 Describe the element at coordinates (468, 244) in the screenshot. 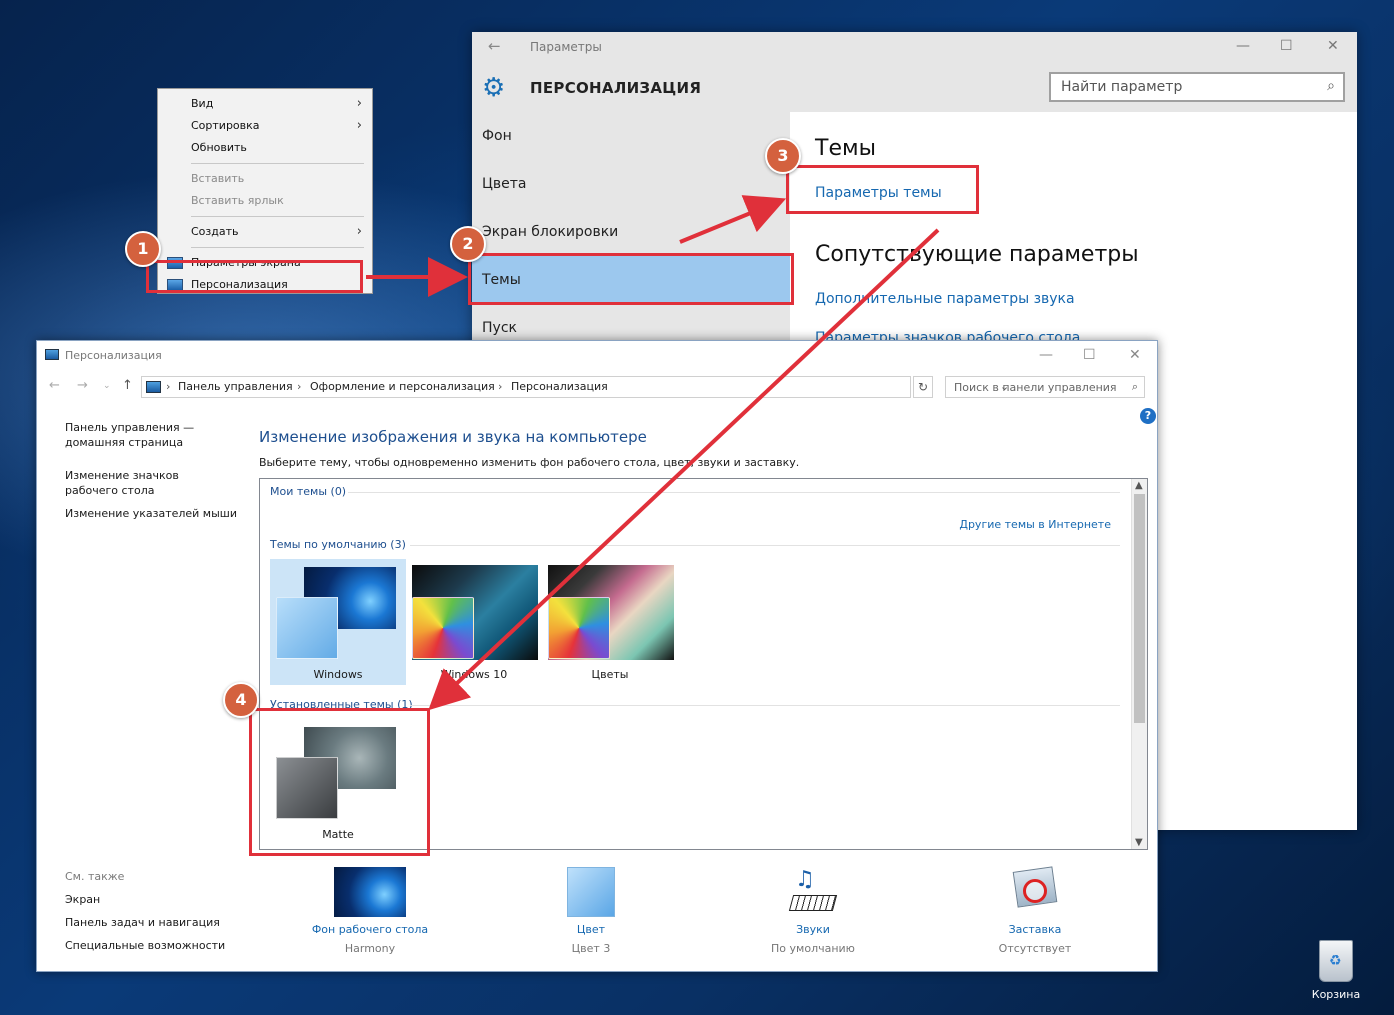

I see `step-badge-2: 2` at that location.